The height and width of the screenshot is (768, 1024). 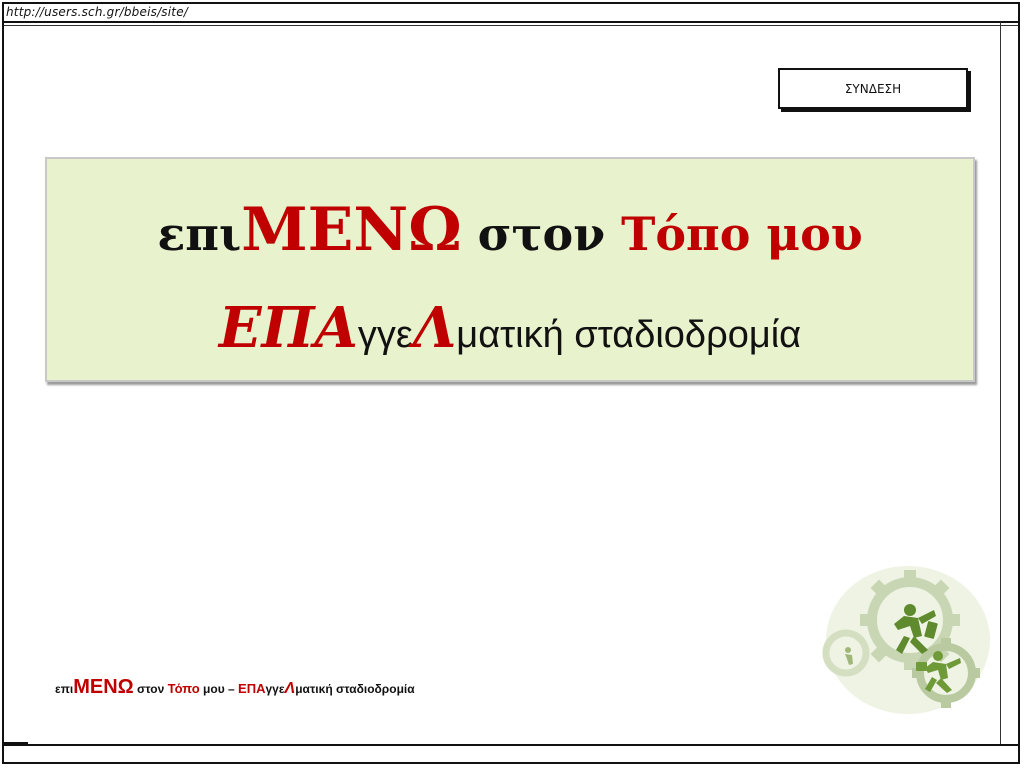 What do you see at coordinates (150, 689) in the screenshot?
I see `footer-logo-part: στον` at bounding box center [150, 689].